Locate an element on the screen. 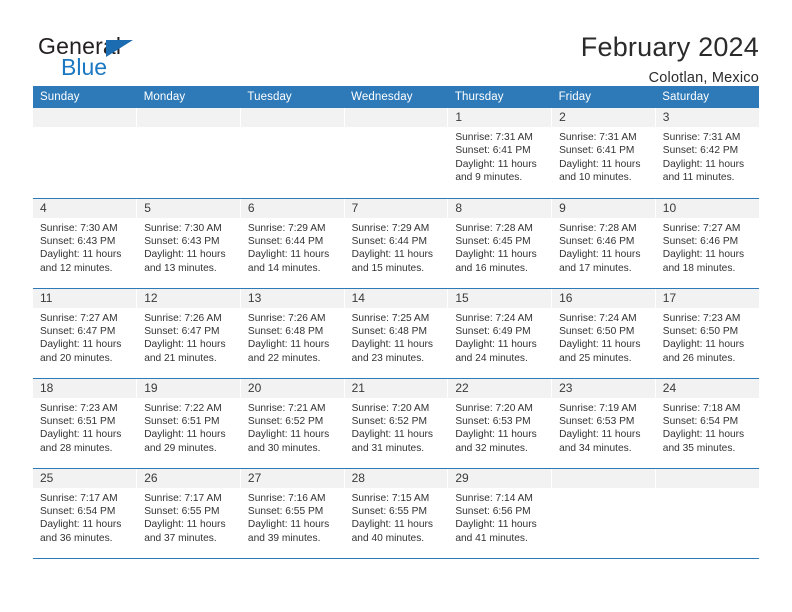 This screenshot has height=612, width=792. sunrise-time: Sunrise: 7:24 AM is located at coordinates (598, 318).